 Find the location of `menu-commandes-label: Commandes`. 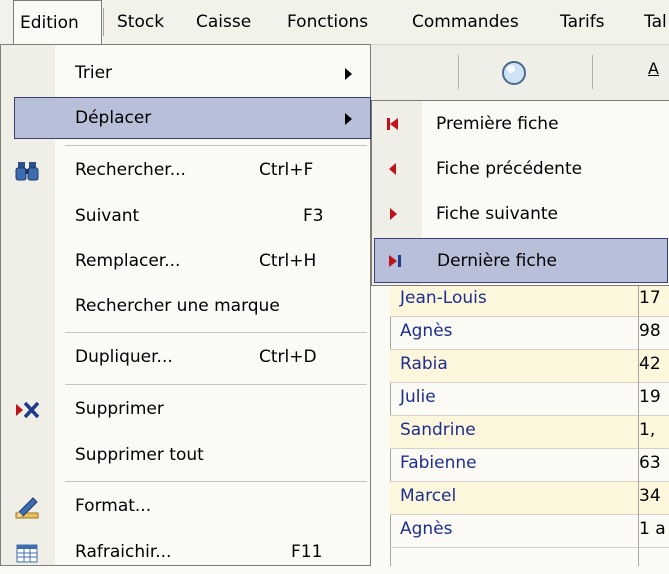

menu-commandes-label: Commandes is located at coordinates (465, 22).